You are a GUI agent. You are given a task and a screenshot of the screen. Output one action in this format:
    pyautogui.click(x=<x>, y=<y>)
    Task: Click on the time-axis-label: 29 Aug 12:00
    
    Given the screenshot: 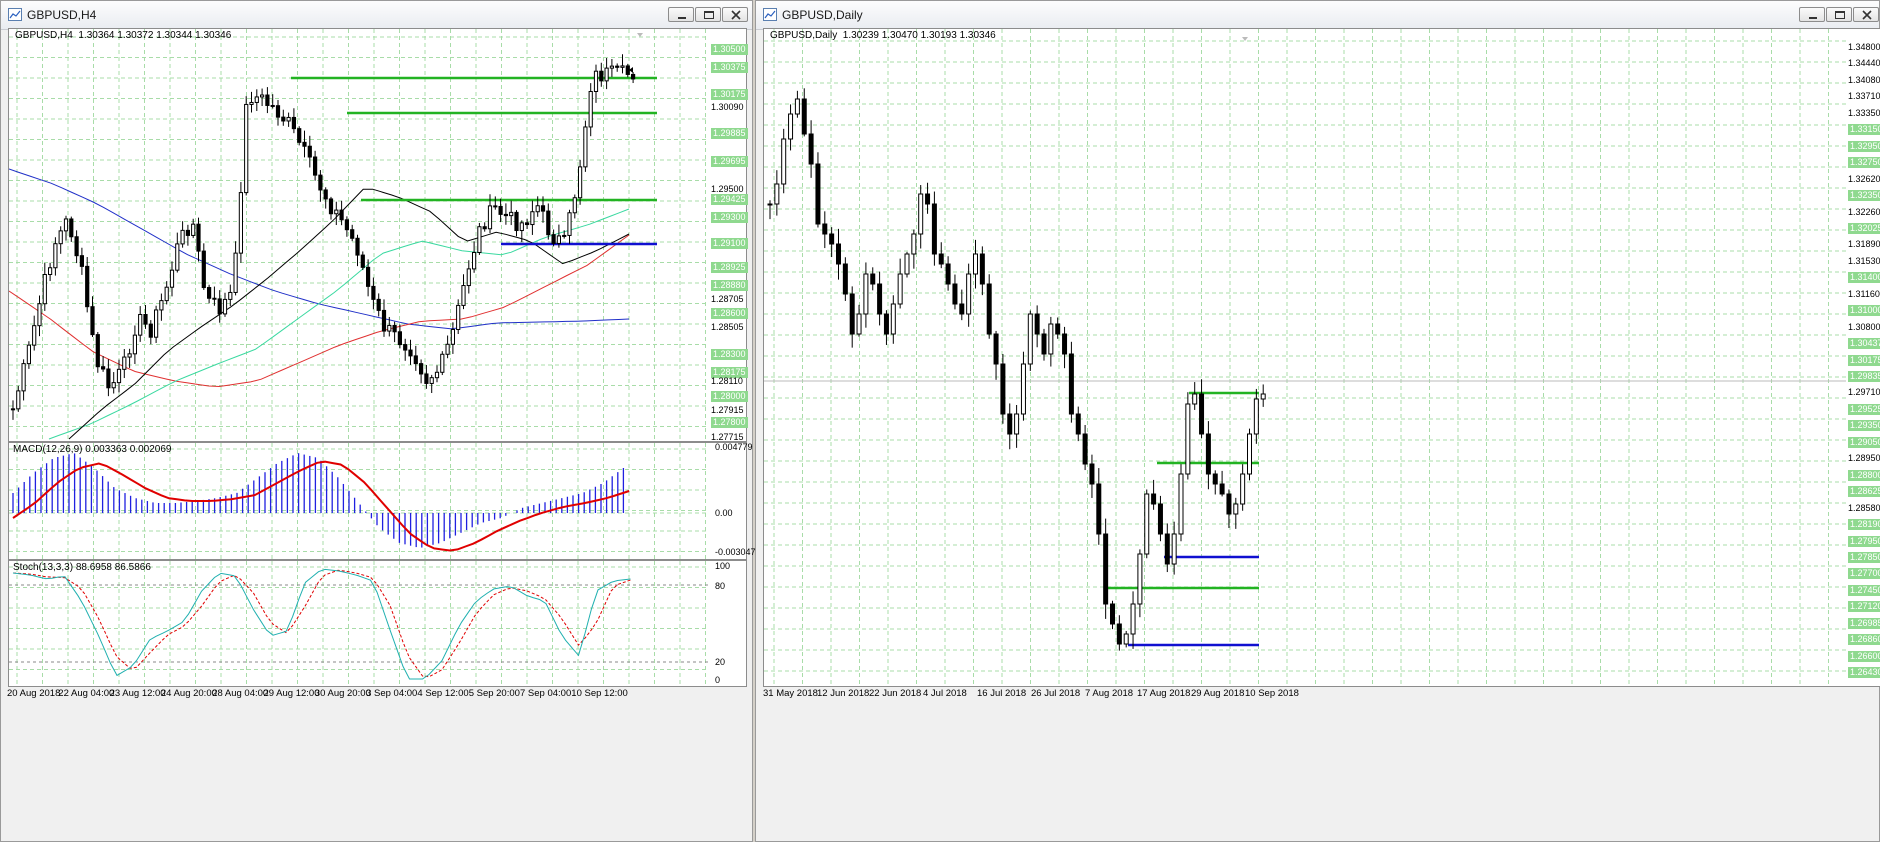 What is the action you would take?
    pyautogui.click(x=291, y=693)
    